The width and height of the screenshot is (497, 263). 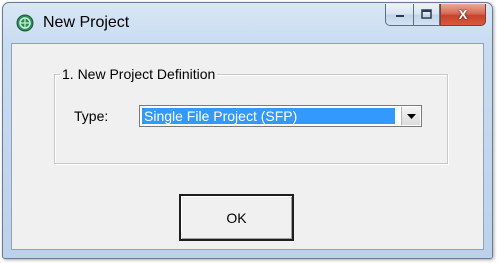 I want to click on type-selected-value: Single File Project (SFP), so click(x=268, y=116).